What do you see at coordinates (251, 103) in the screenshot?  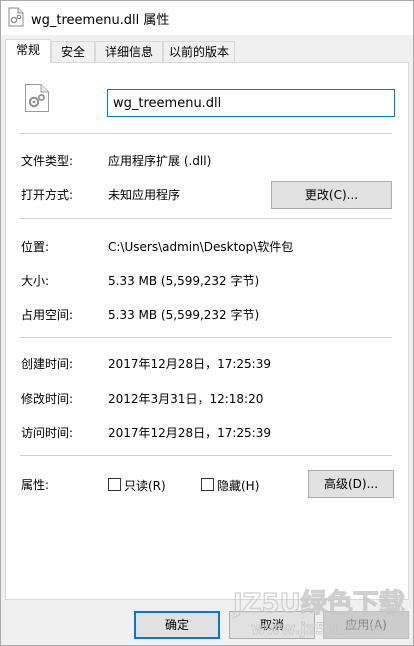 I see `file-name-input` at bounding box center [251, 103].